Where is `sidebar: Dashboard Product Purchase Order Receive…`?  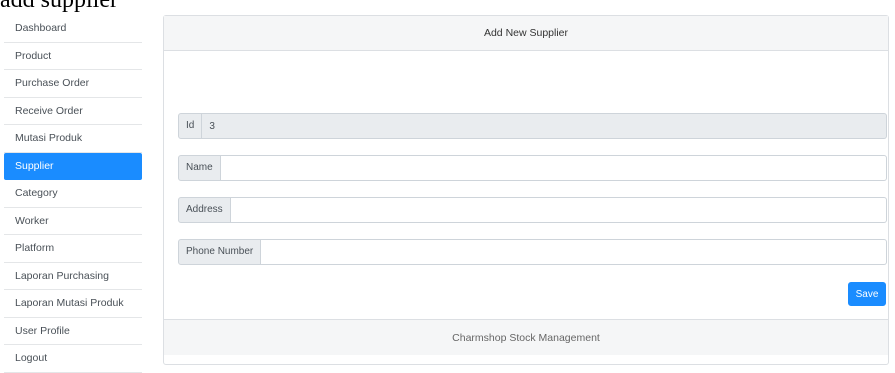 sidebar: Dashboard Product Purchase Order Receive… is located at coordinates (73, 194).